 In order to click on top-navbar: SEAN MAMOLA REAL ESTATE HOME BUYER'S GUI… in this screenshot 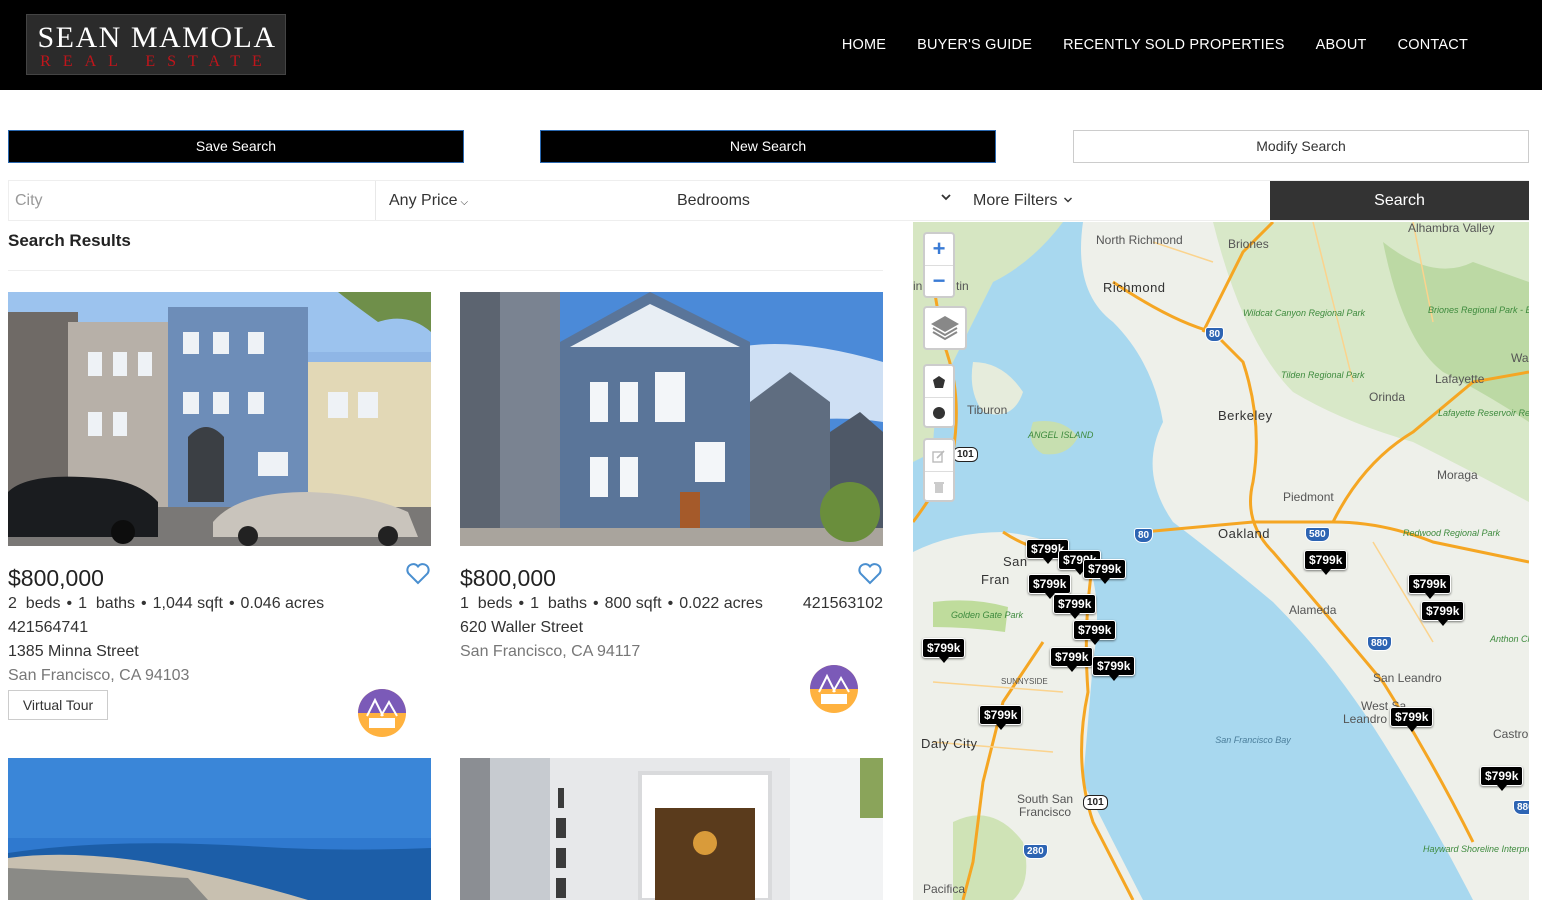, I will do `click(771, 45)`.